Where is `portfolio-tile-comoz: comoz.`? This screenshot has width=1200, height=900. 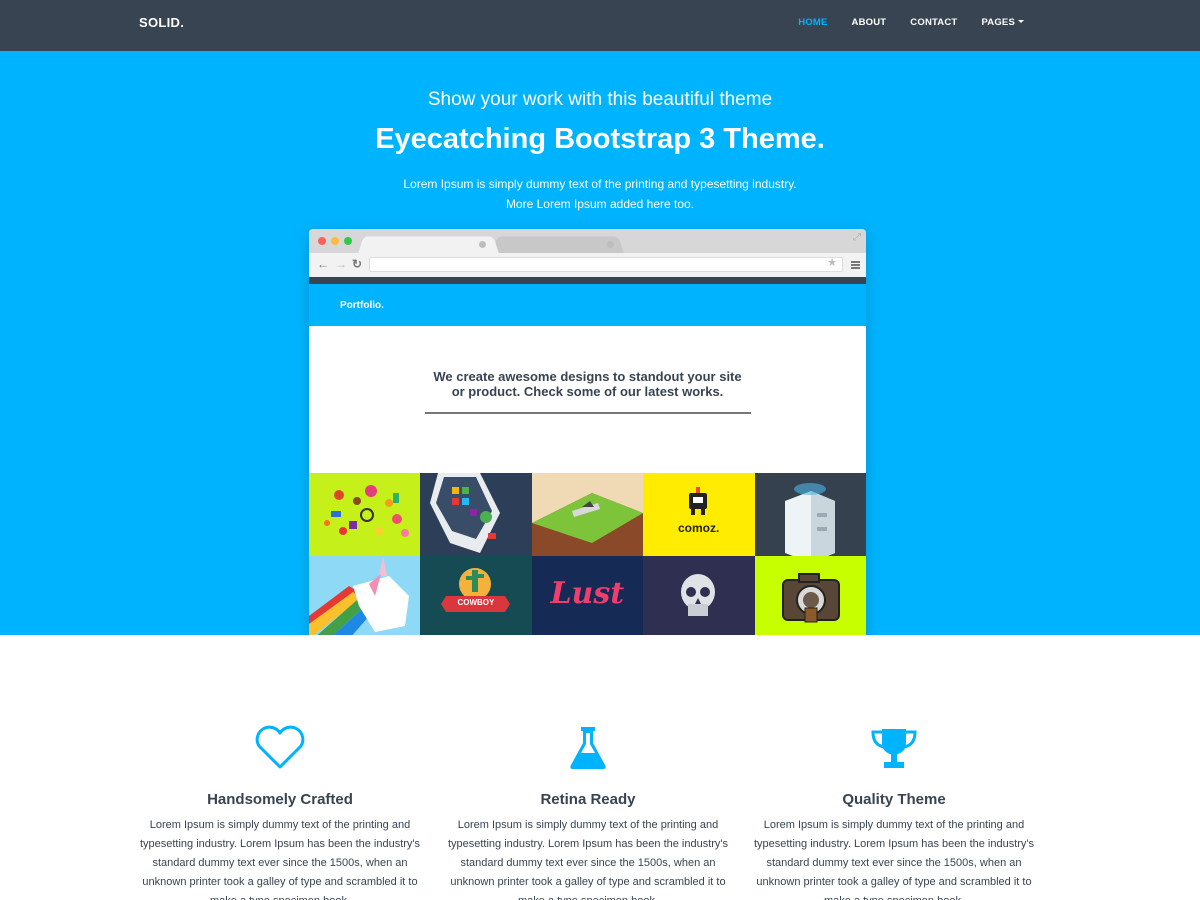
portfolio-tile-comoz: comoz. is located at coordinates (699, 514).